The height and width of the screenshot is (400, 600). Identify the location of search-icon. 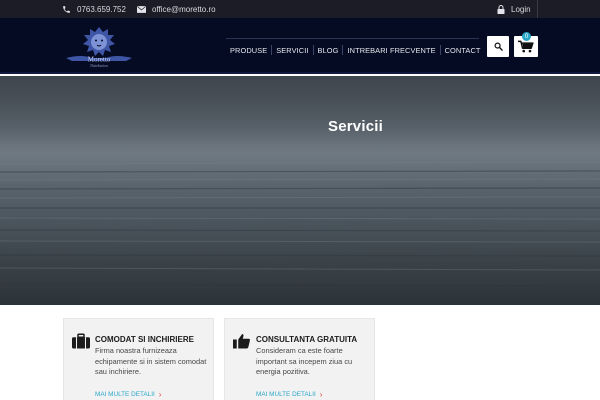
(498, 46).